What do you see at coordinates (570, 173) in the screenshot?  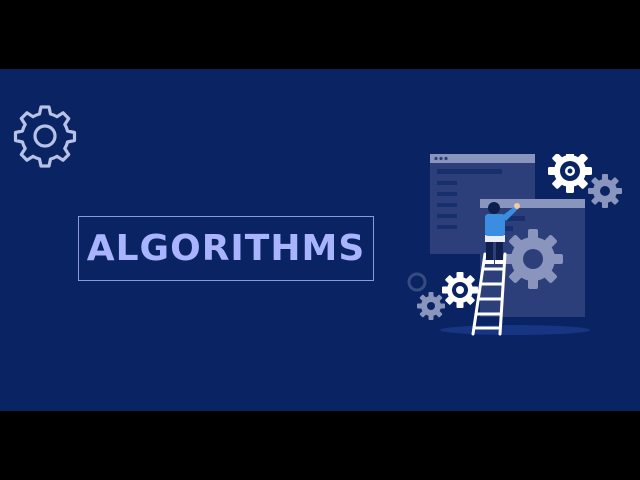 I see `gear-top-right` at bounding box center [570, 173].